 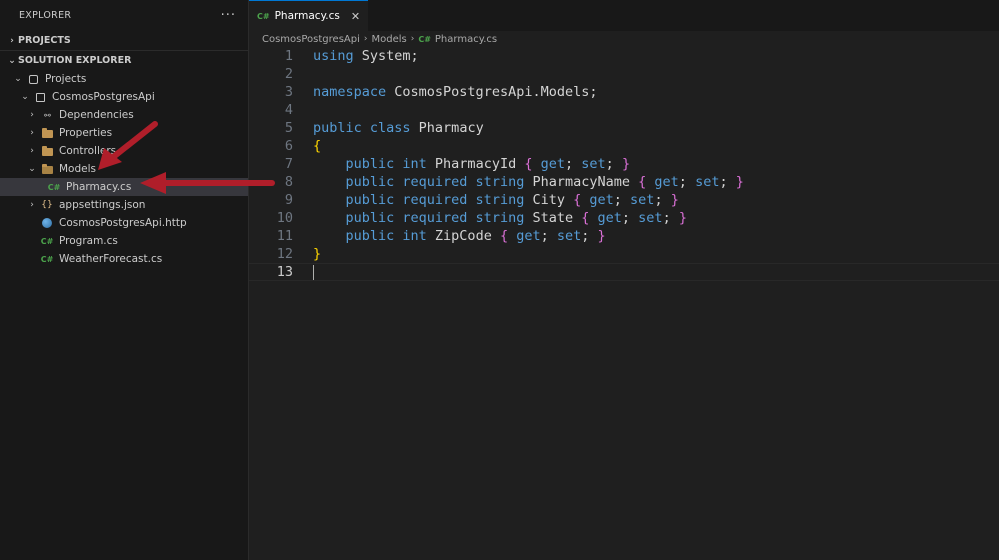 I want to click on breadcrumb-item: Models, so click(x=388, y=39).